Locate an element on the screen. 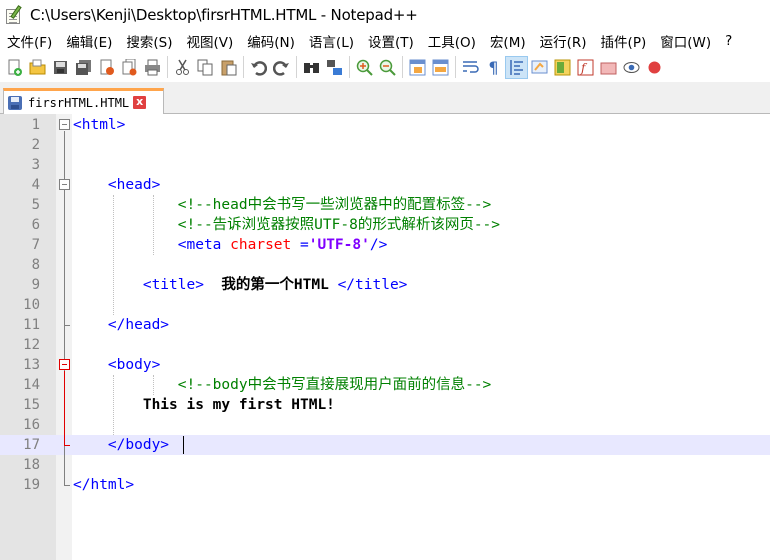 This screenshot has width=770, height=560. menu-item-8: 宏(M) is located at coordinates (508, 41).